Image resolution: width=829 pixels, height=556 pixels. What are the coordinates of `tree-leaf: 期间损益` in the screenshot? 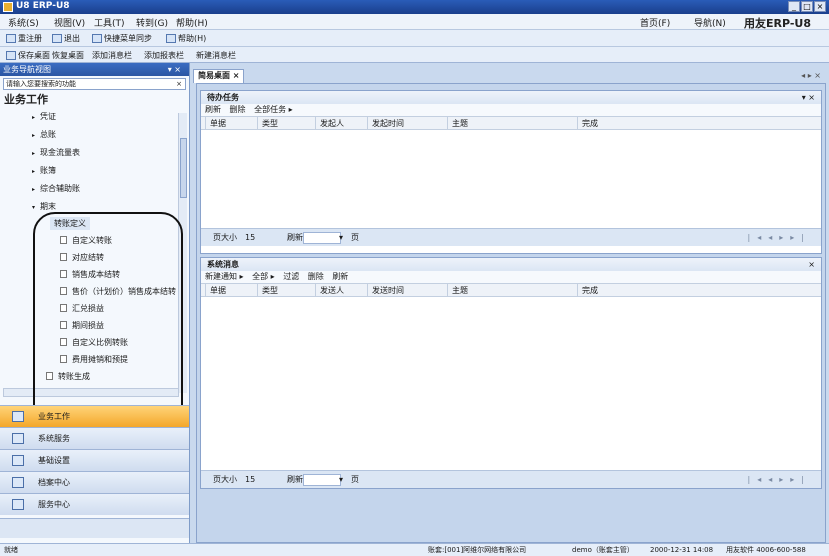 It's located at (82, 325).